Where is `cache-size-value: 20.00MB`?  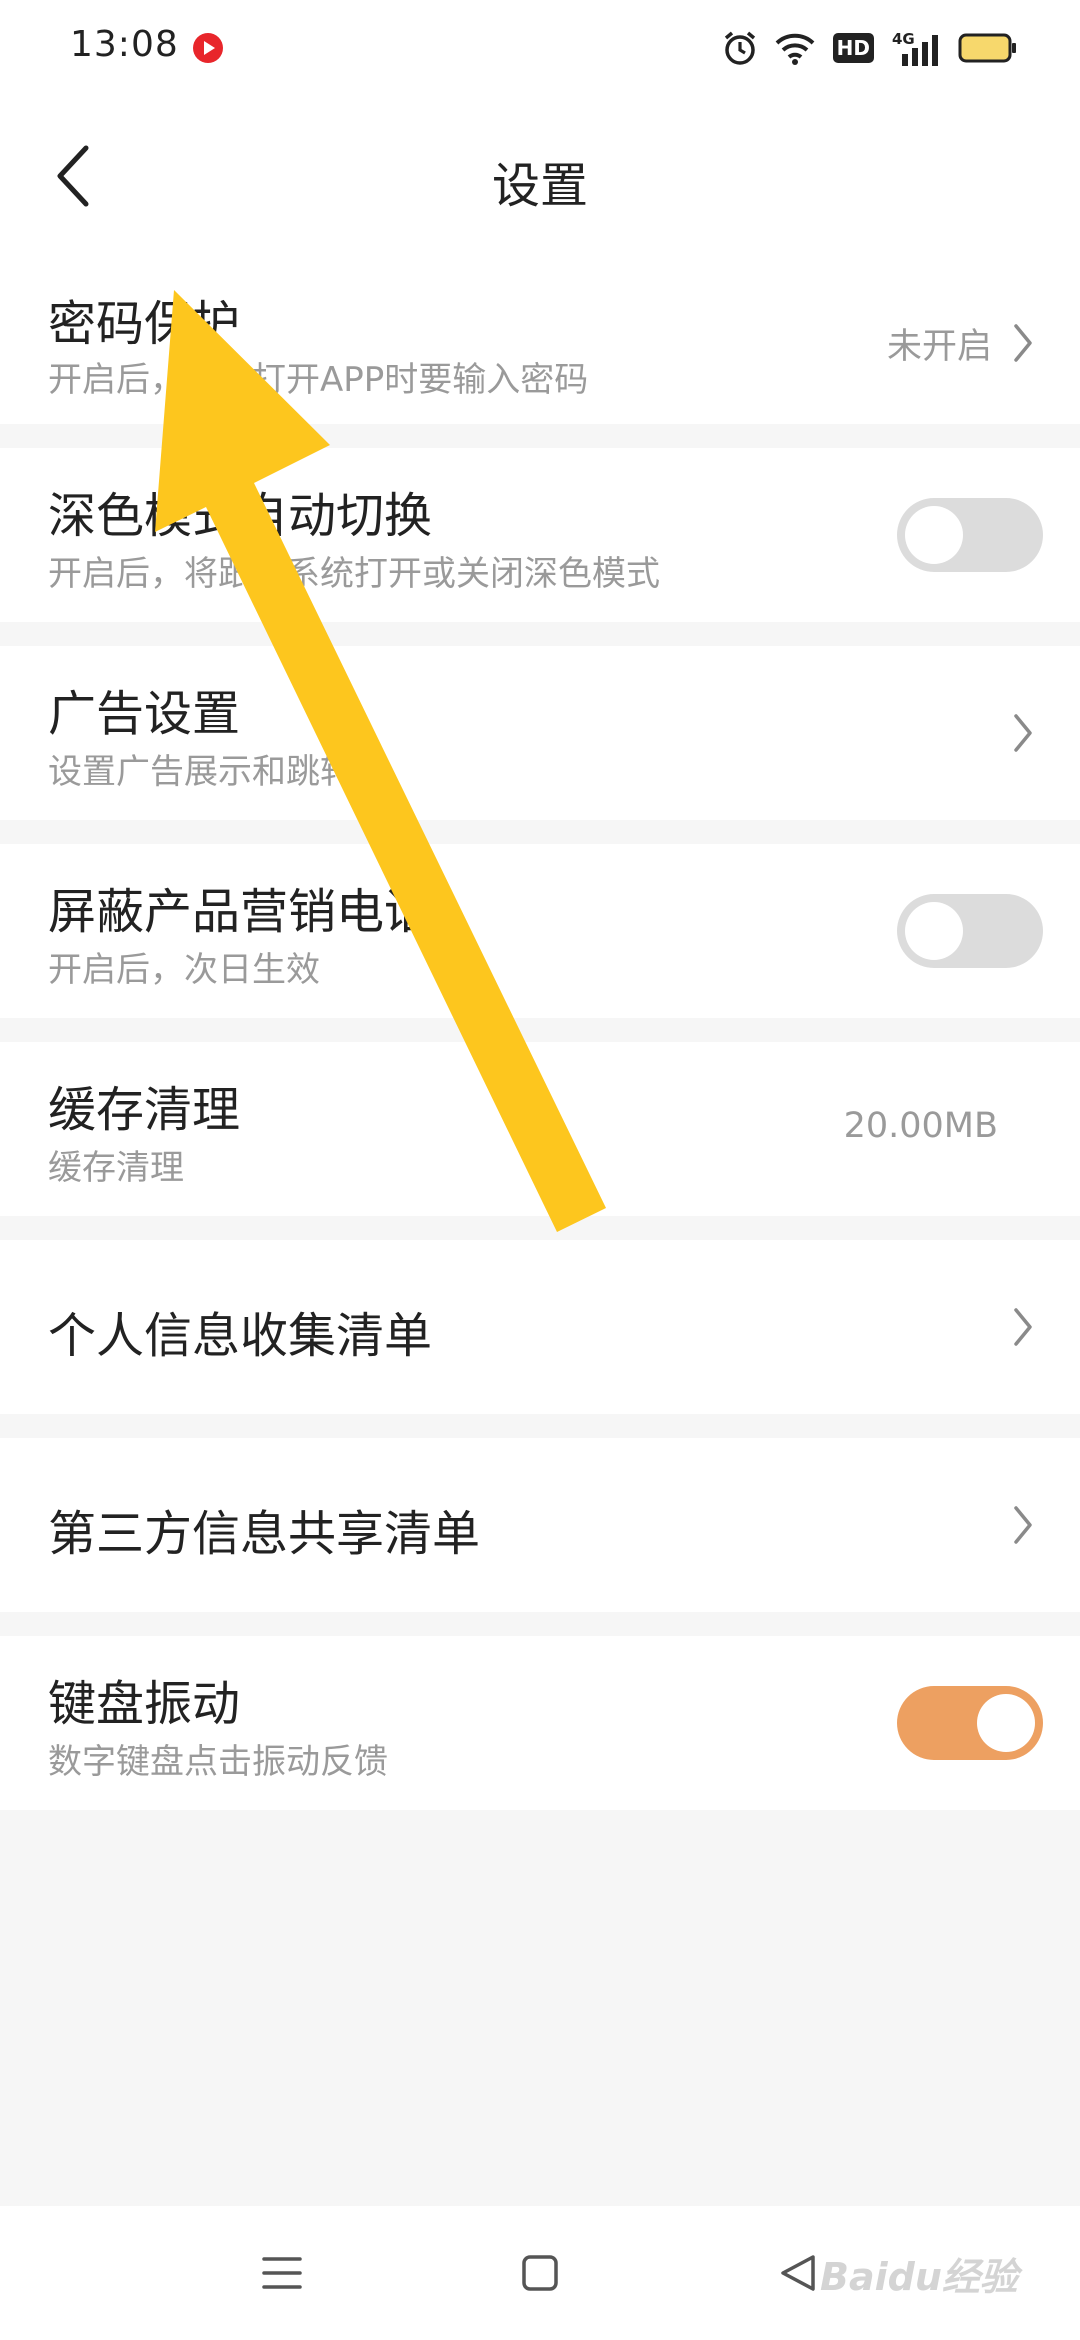 cache-size-value: 20.00MB is located at coordinates (920, 1126).